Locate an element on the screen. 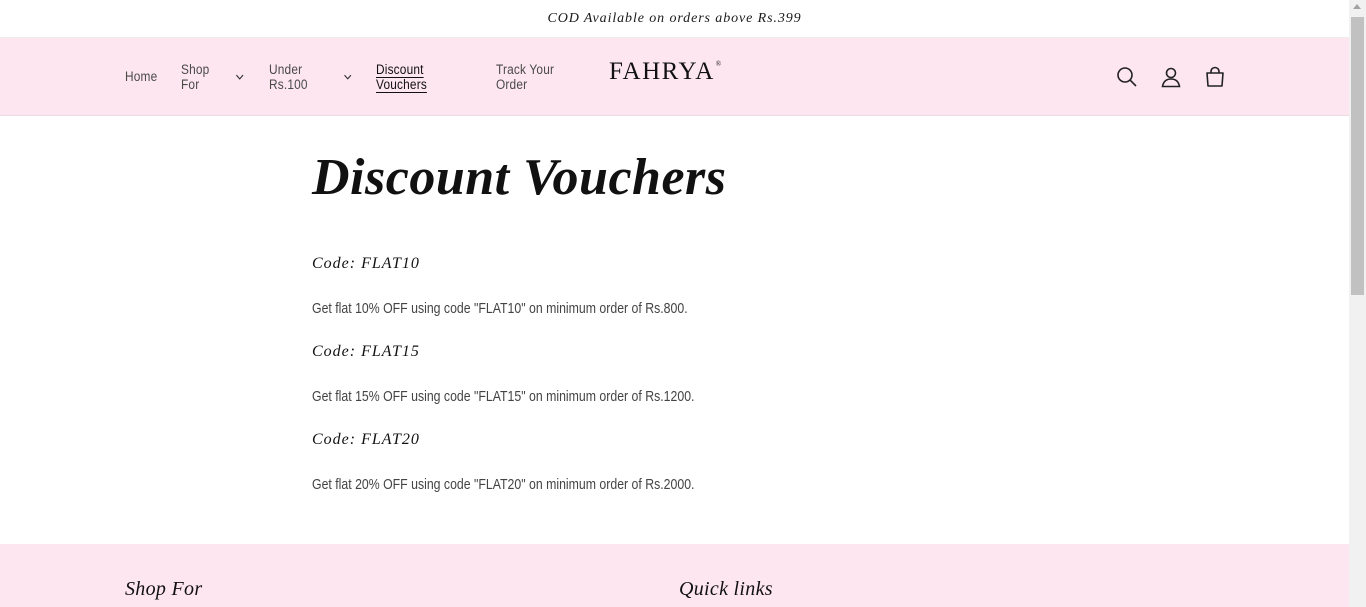 The image size is (1366, 607). nav-track-order: Track Your Order is located at coordinates (540, 77).